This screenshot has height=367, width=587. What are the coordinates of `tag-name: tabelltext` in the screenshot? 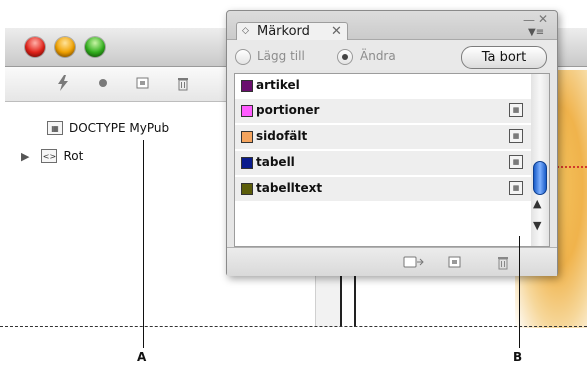 It's located at (289, 188).